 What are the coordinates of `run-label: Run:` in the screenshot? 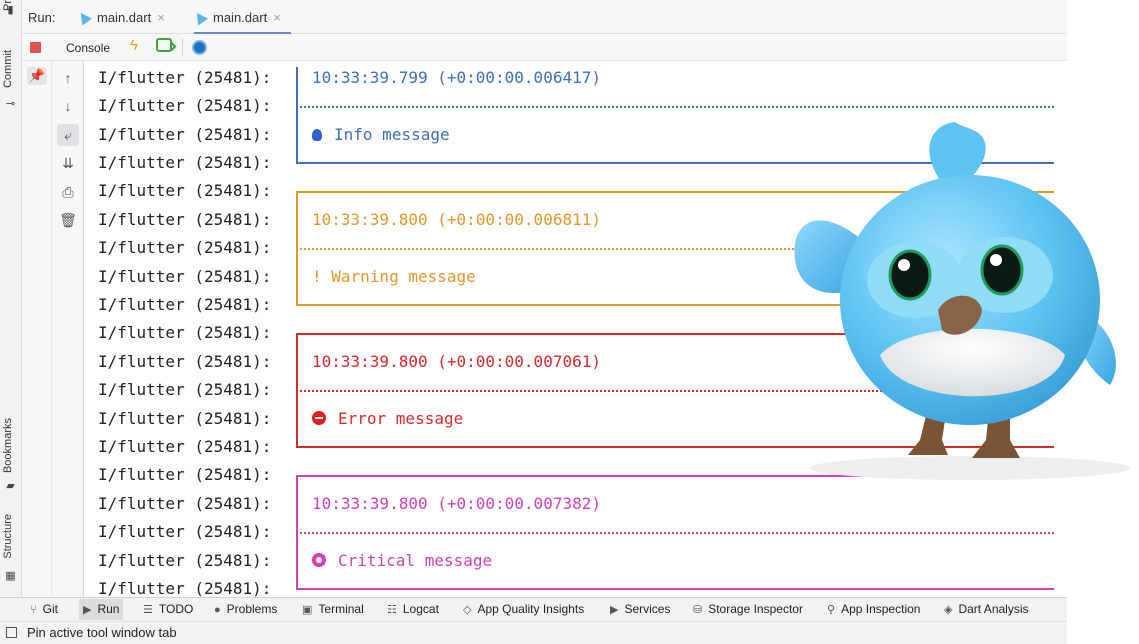 It's located at (42, 17).